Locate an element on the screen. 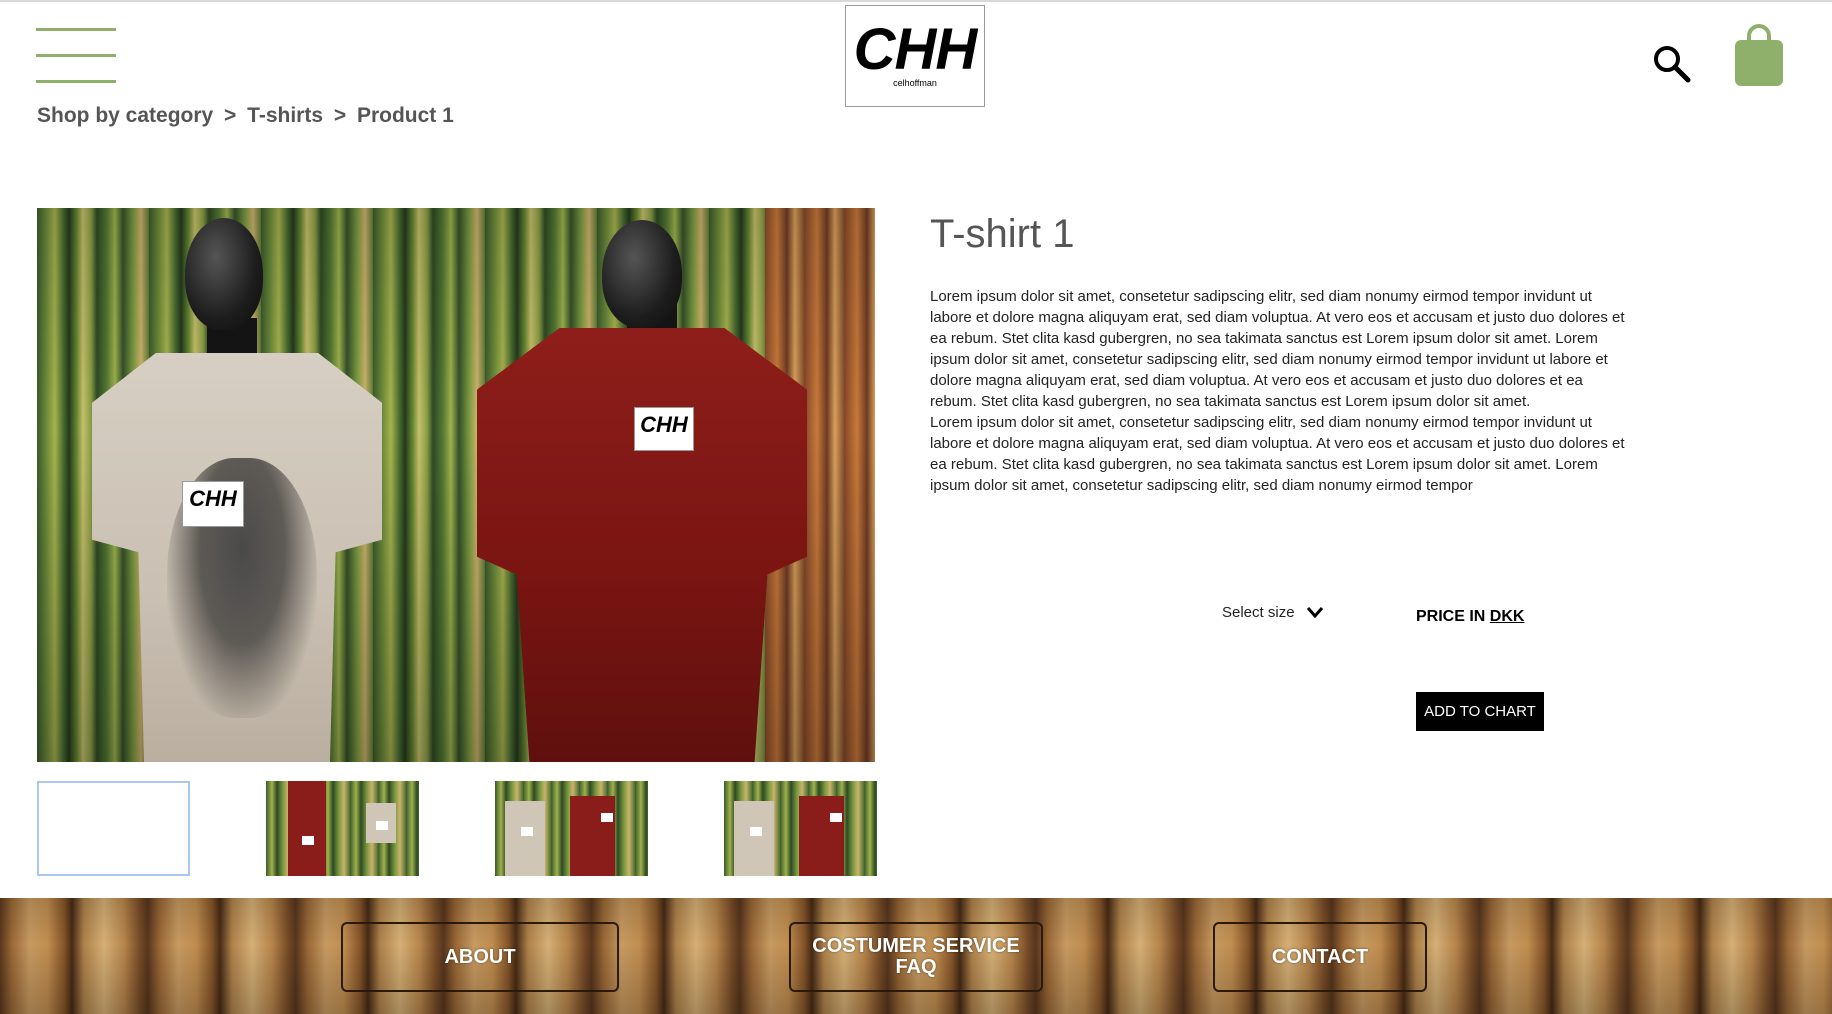 Image resolution: width=1832 pixels, height=1014 pixels. logo-mark: CHH is located at coordinates (915, 49).